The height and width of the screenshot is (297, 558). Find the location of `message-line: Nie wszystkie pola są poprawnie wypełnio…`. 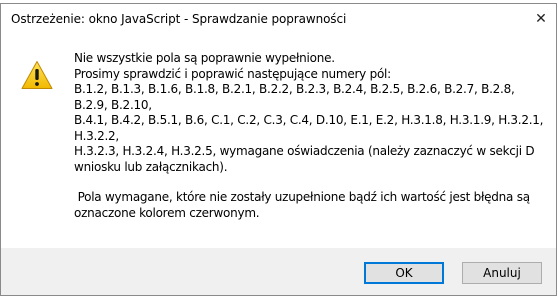

message-line: Nie wszystkie pola są poprawnie wypełnio… is located at coordinates (204, 58).